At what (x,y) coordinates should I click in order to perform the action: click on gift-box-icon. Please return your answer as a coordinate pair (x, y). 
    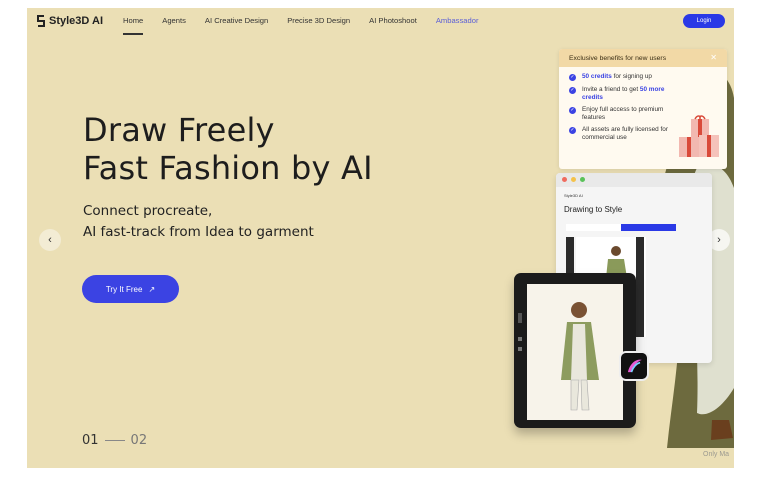
    Looking at the image, I should click on (699, 136).